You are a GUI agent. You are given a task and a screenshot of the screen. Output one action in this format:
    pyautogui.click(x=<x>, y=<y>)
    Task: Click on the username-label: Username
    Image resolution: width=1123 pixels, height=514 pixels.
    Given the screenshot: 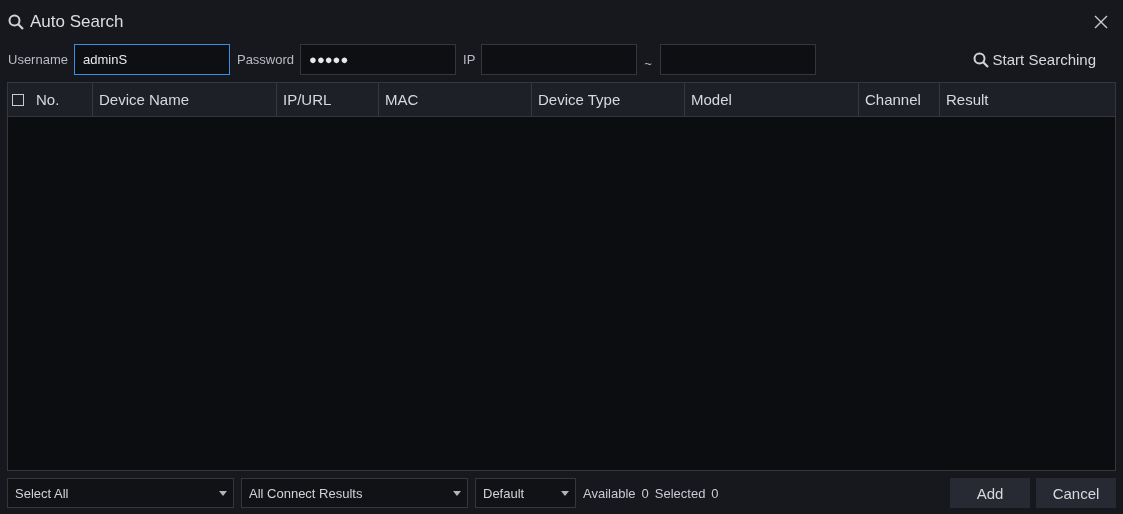 What is the action you would take?
    pyautogui.click(x=38, y=59)
    